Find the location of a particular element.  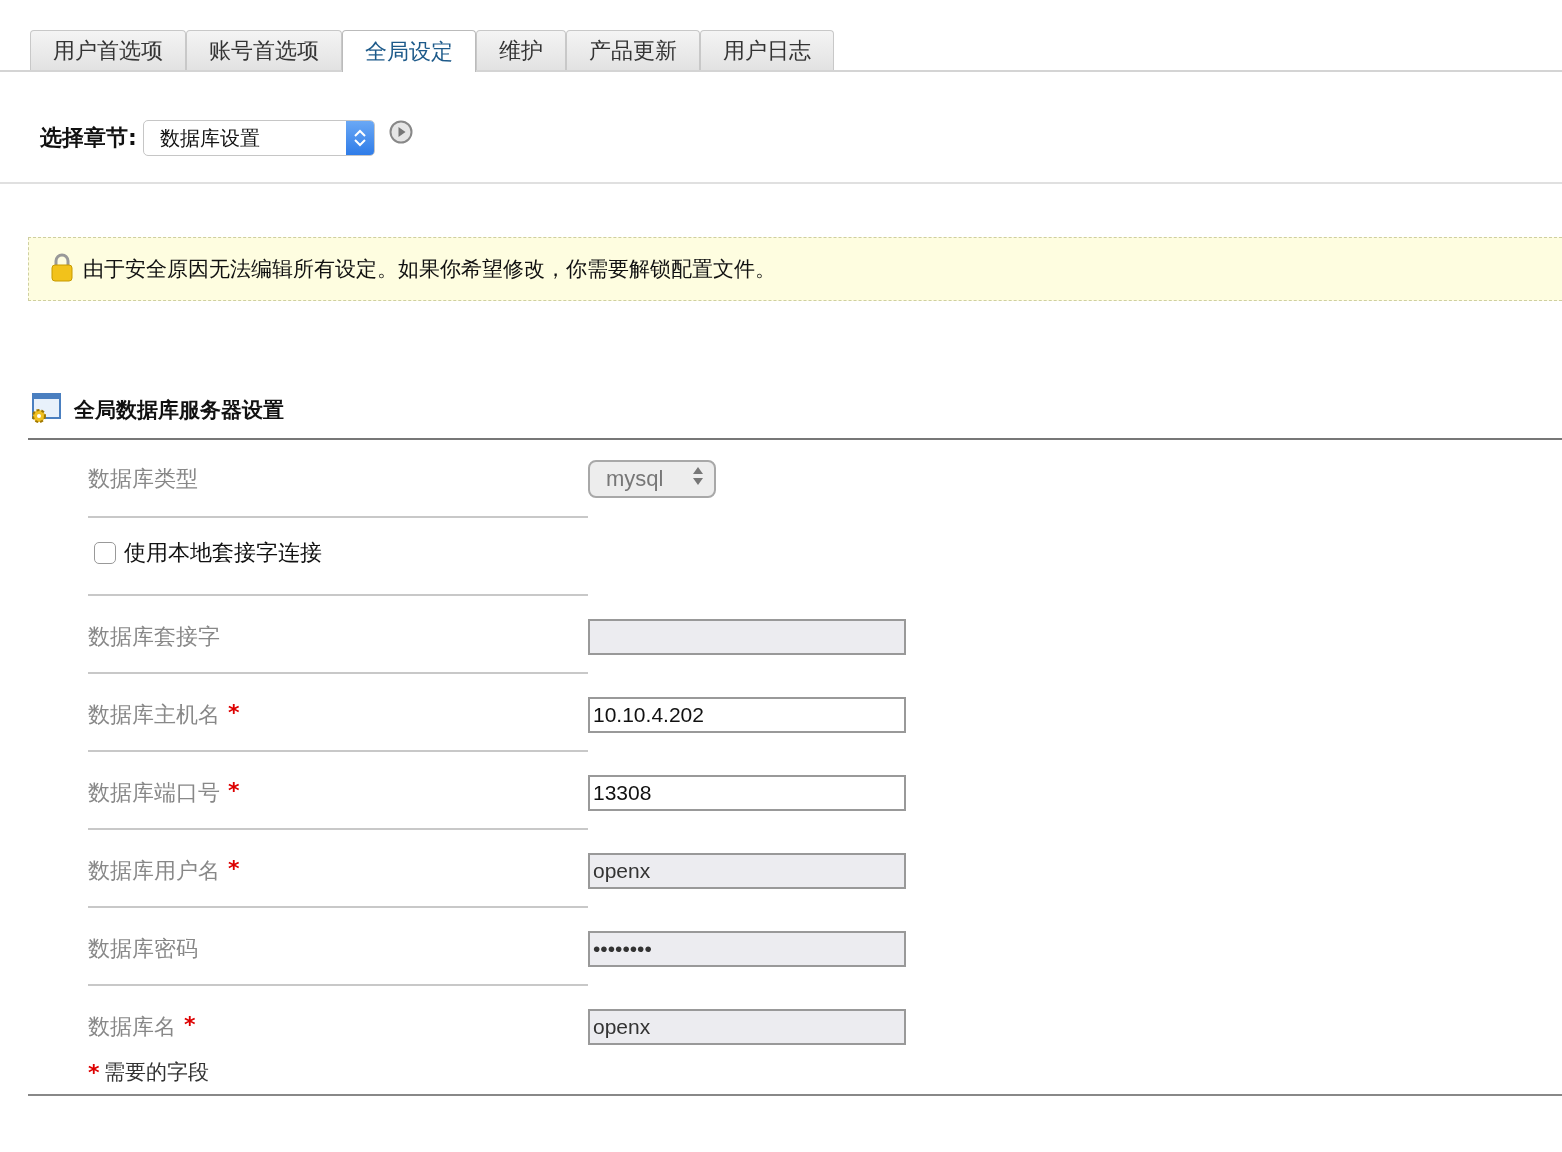

text-field: 10.10.4.202 is located at coordinates (747, 715).